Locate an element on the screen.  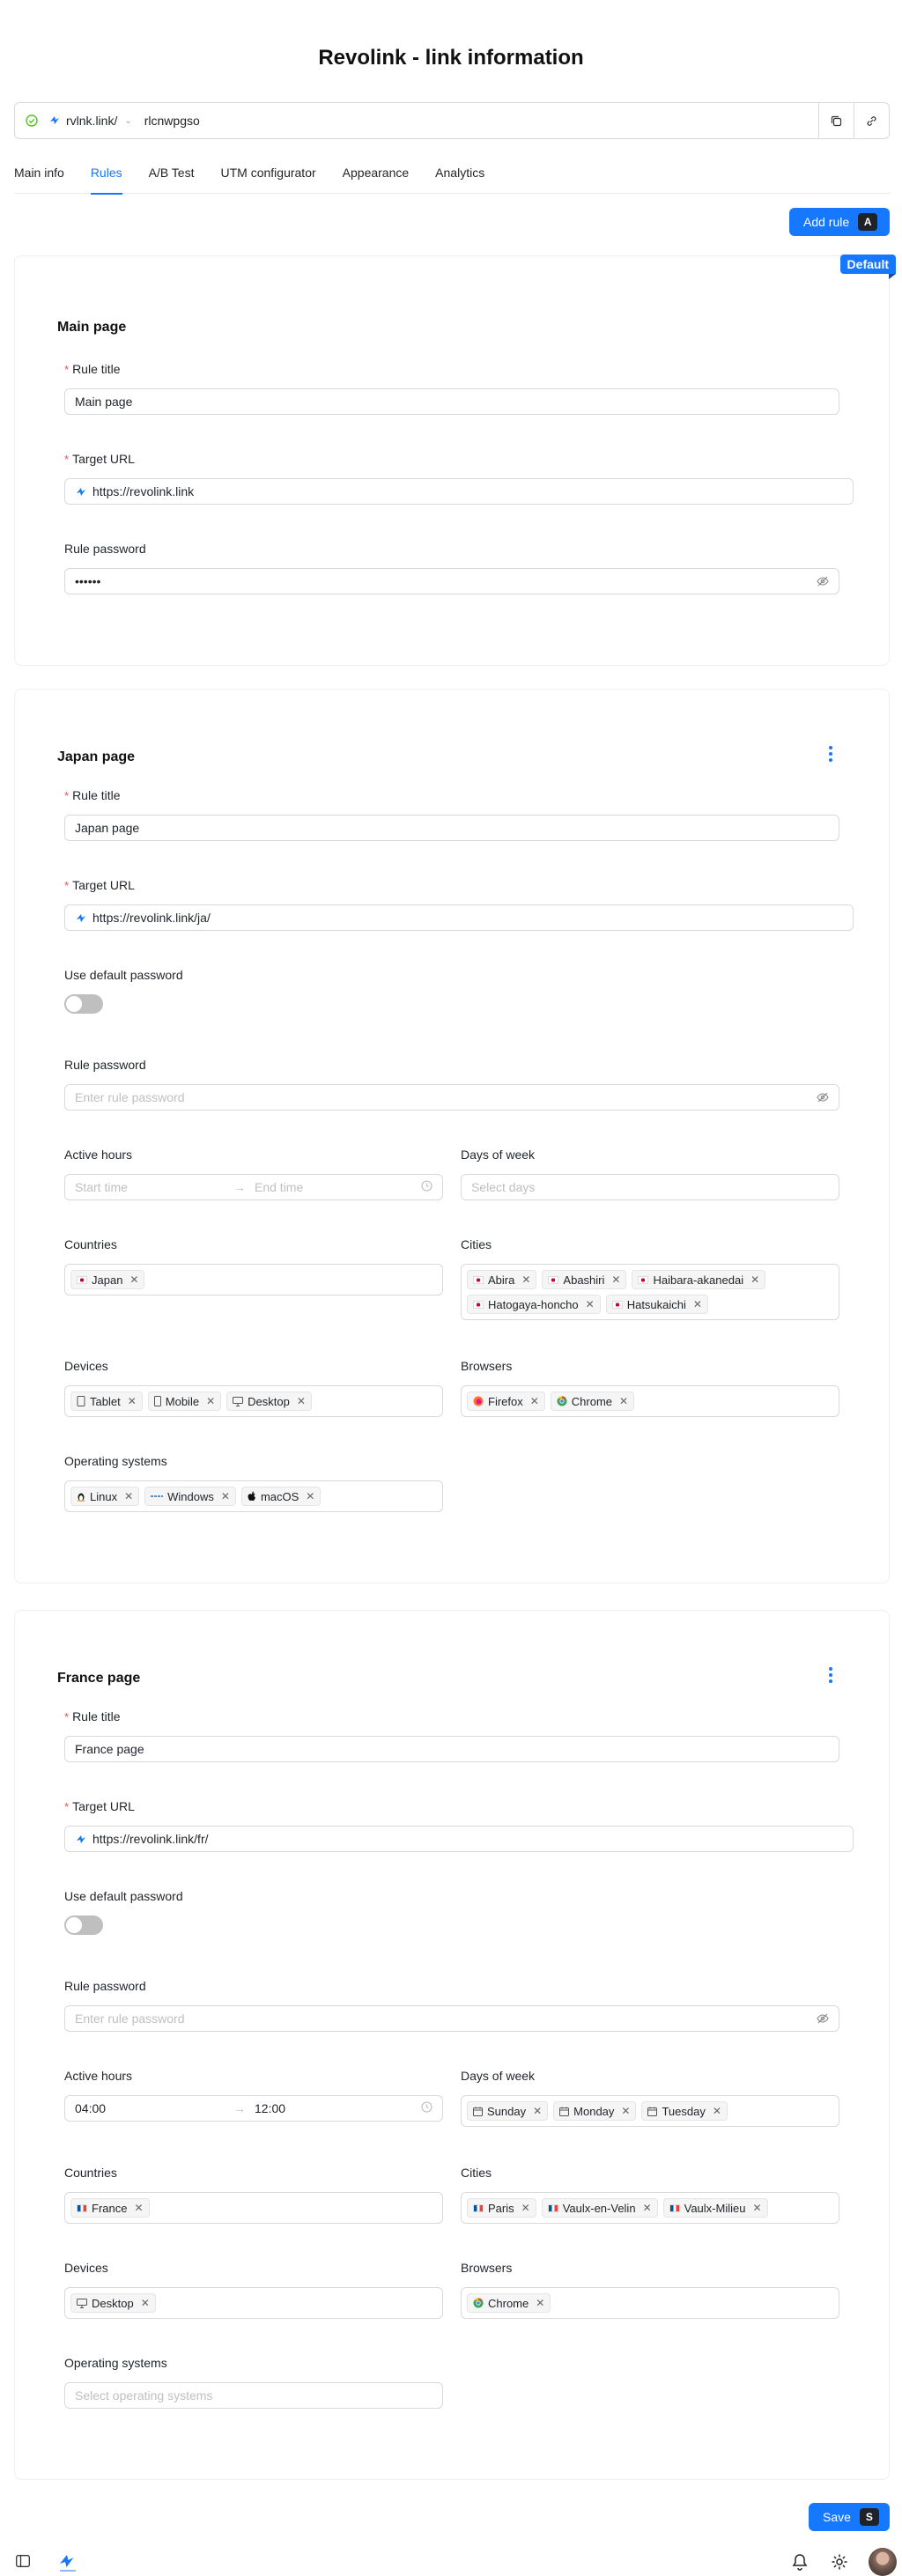
copy-button is located at coordinates (836, 120).